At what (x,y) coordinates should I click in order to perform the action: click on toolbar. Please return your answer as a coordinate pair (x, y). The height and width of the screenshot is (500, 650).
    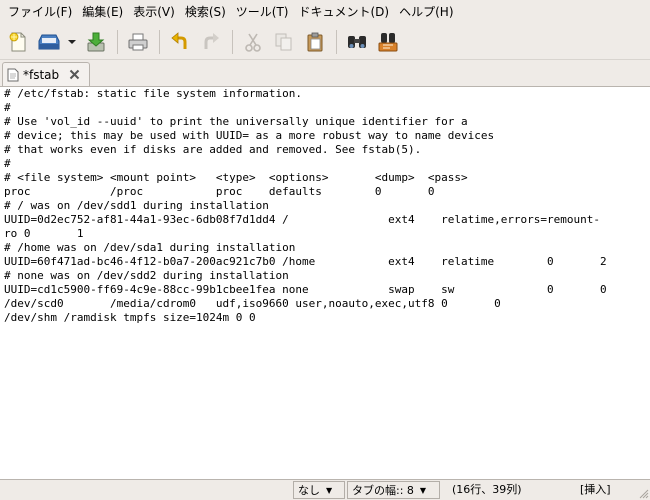
    Looking at the image, I should click on (325, 42).